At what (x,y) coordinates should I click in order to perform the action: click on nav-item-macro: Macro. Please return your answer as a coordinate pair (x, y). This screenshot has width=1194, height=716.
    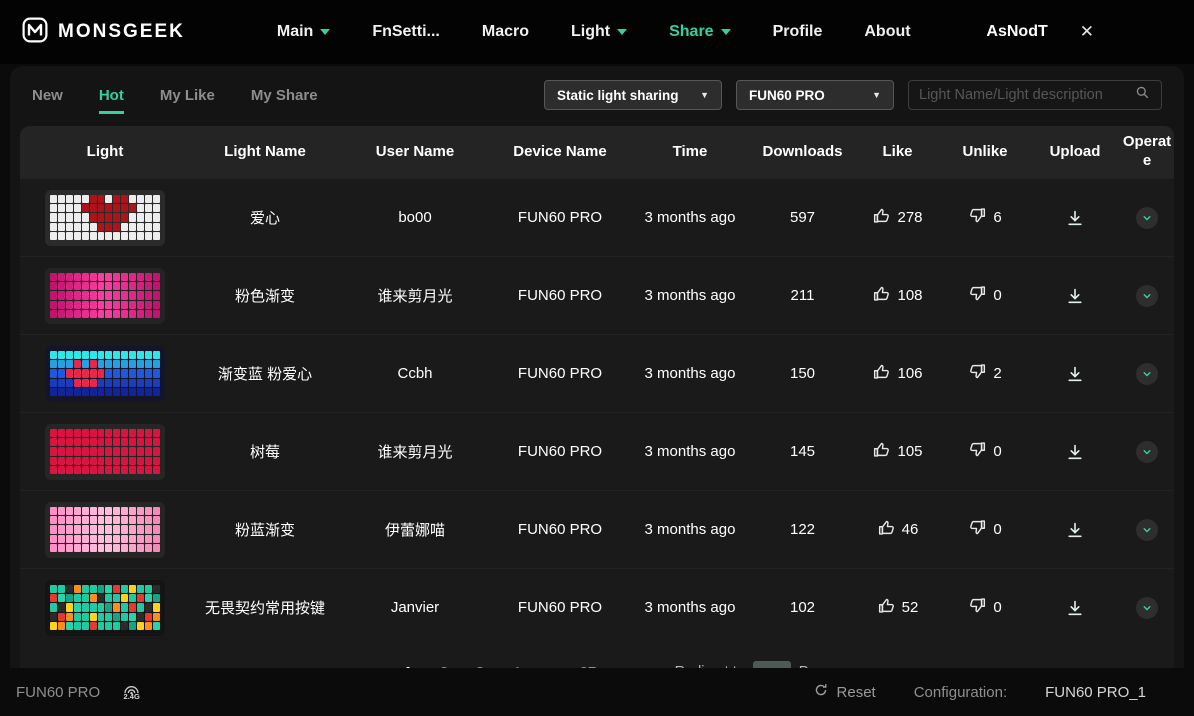
    Looking at the image, I should click on (505, 32).